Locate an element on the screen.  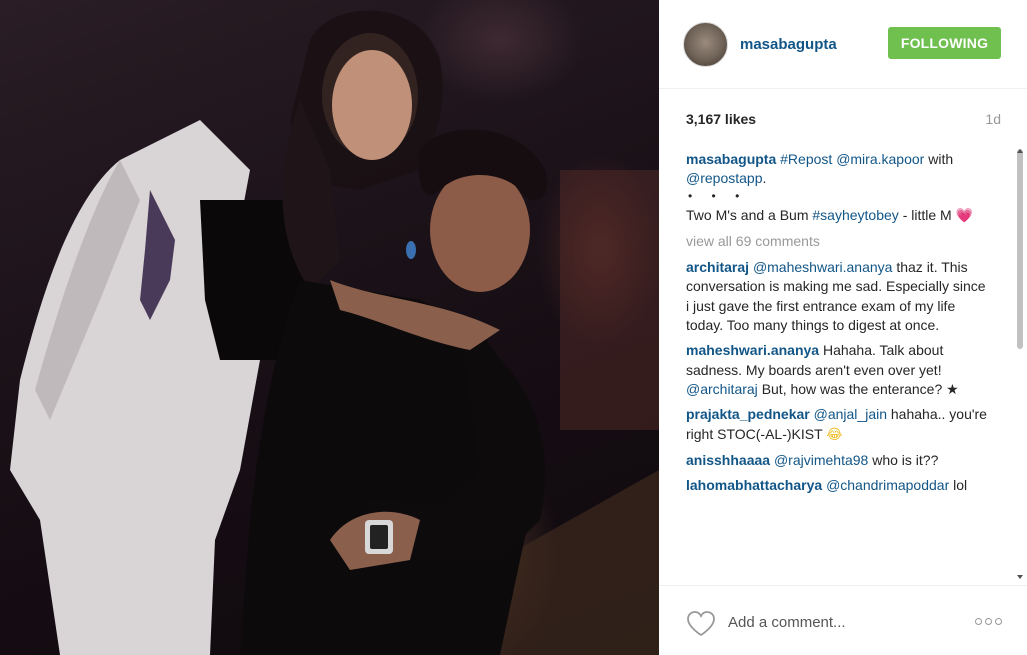
caption-username: masabagupta is located at coordinates (731, 159).